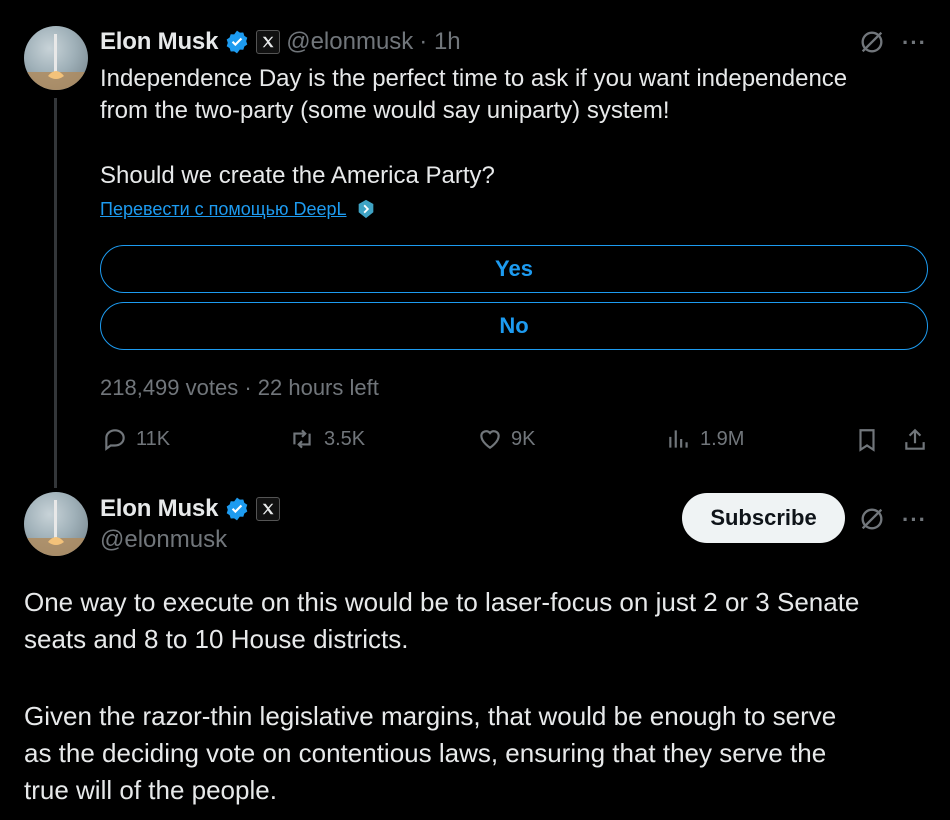 This screenshot has width=950, height=820. I want to click on views-button: 1.9M, so click(705, 439).